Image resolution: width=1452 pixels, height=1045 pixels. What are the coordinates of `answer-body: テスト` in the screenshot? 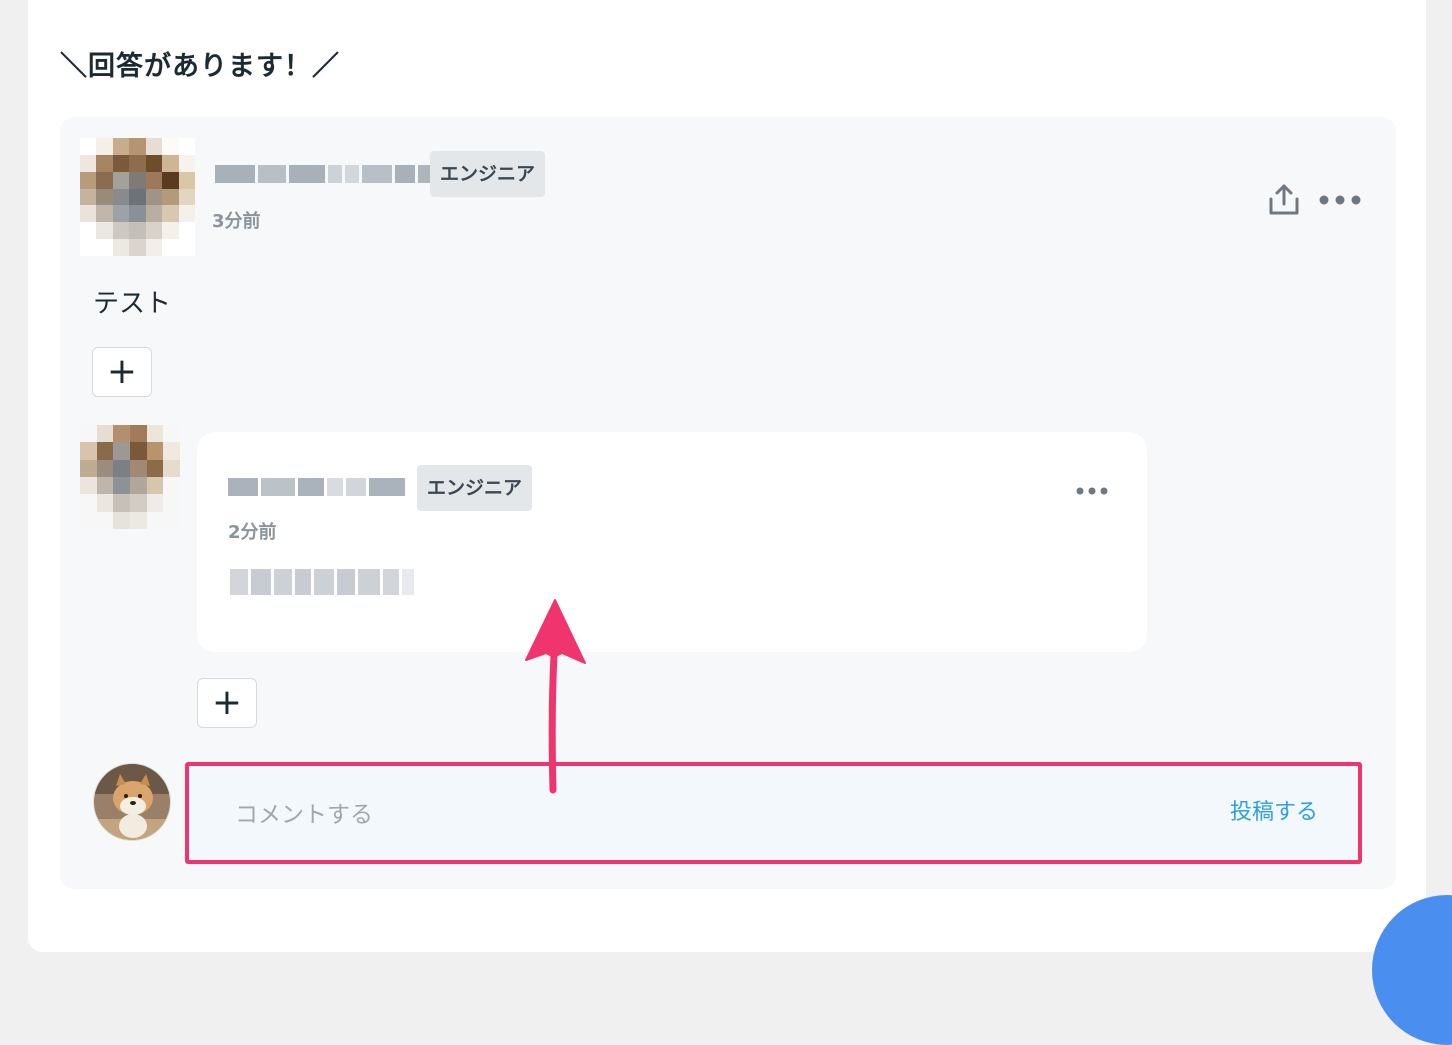 It's located at (132, 304).